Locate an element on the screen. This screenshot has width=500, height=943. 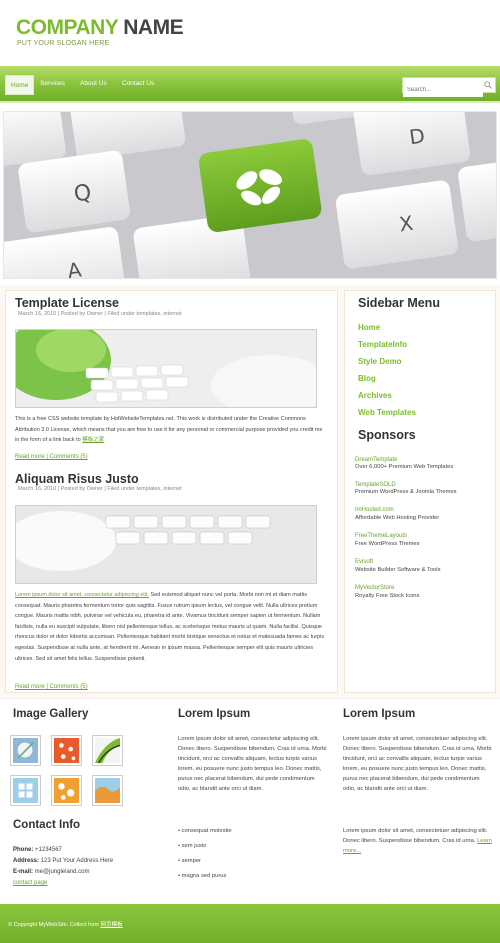
sponsor-link: DreamTemplate is located at coordinates (376, 460).